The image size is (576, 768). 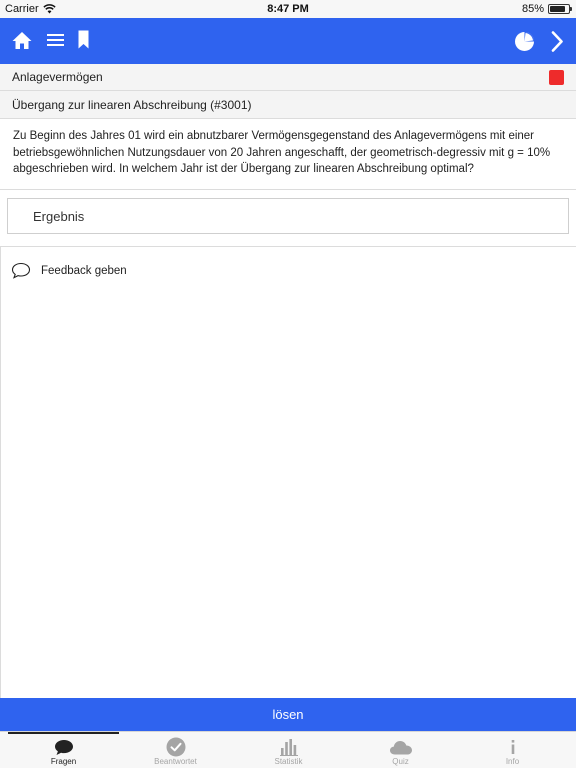 I want to click on category-header: Anlagevermögen, so click(x=288, y=77).